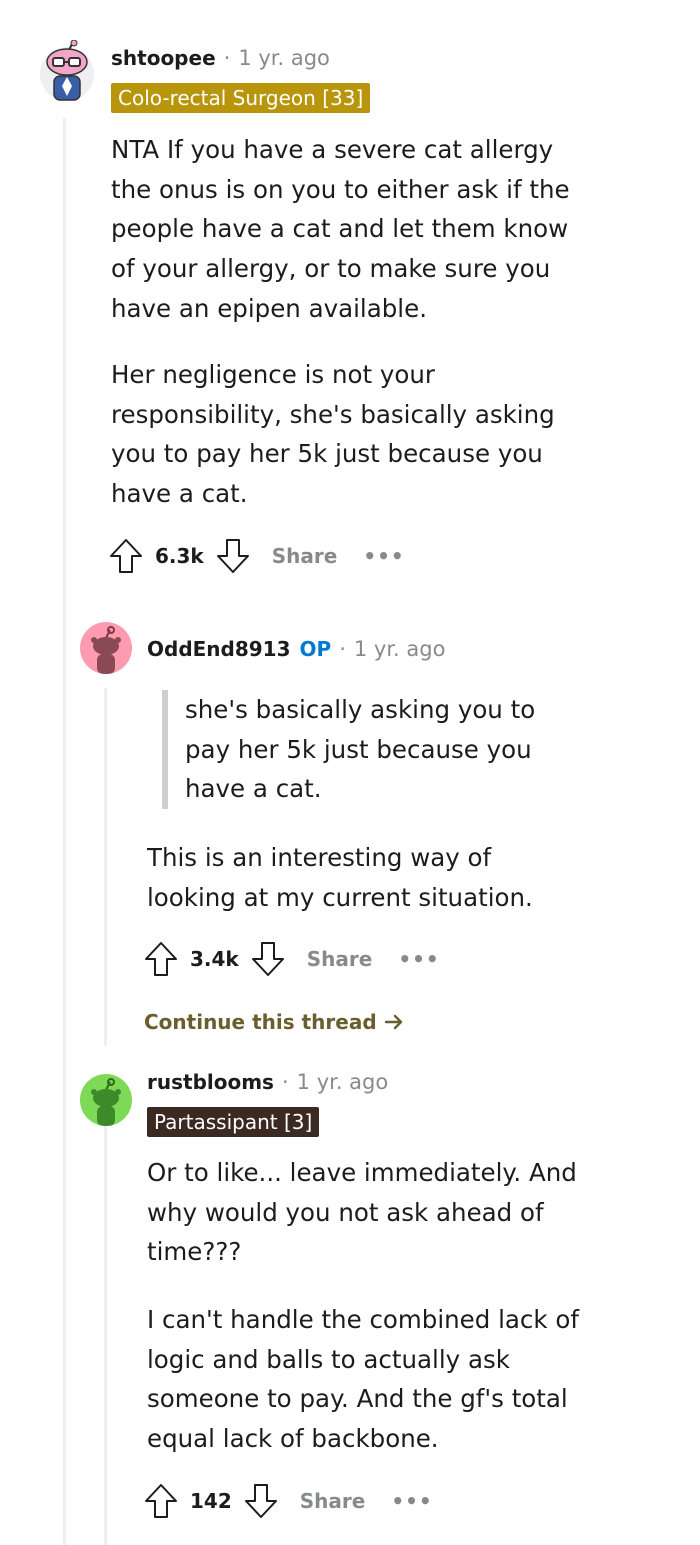 This screenshot has height=1545, width=700. Describe the element at coordinates (211, 1501) in the screenshot. I see `vote-score: 142` at that location.